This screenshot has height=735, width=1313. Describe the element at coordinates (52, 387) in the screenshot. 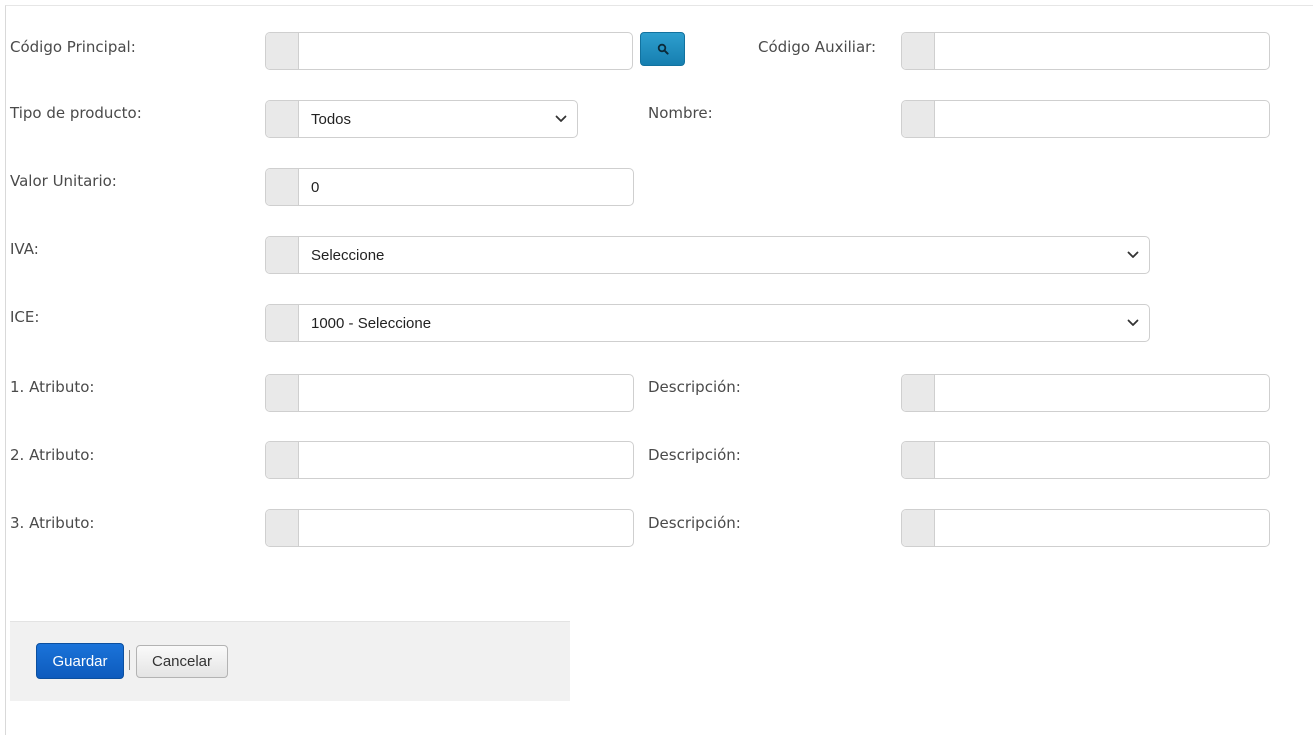

I see `atributo-1-label: 1. Atributo:` at that location.